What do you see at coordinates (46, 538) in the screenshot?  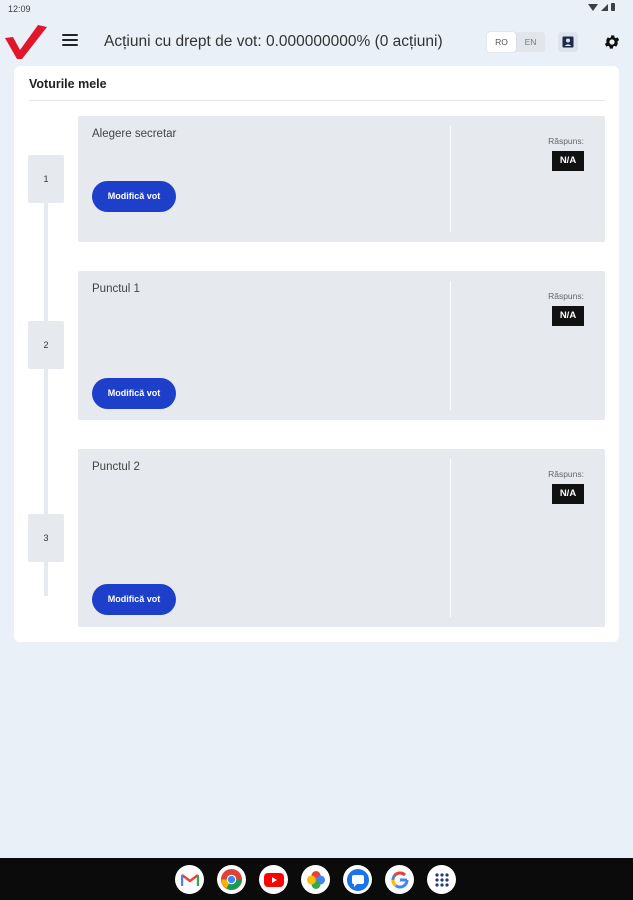 I see `step-number-3: 3` at bounding box center [46, 538].